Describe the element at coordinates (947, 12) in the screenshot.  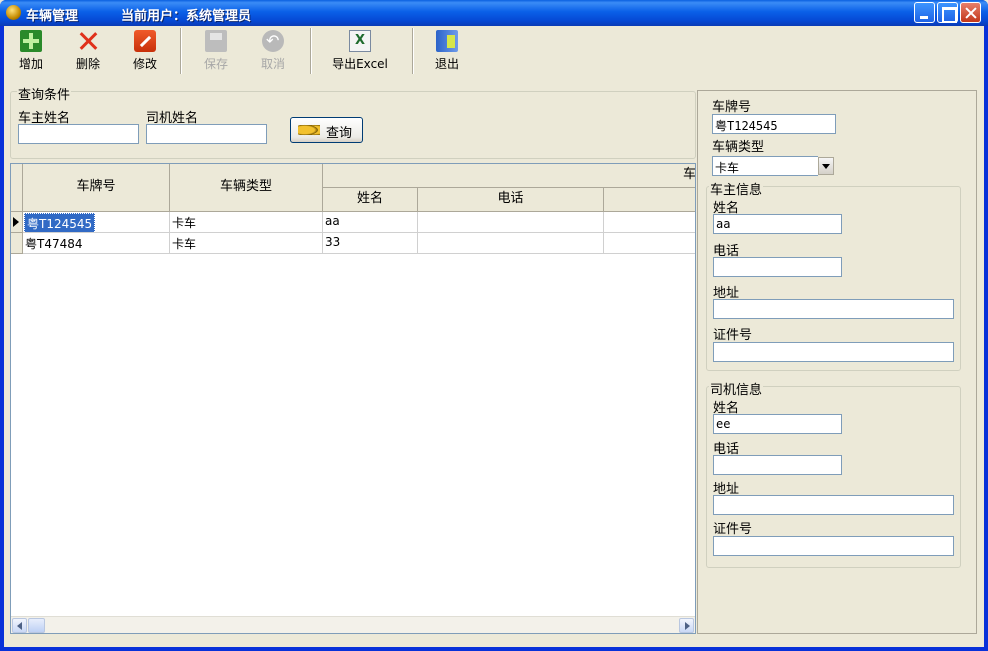
I see `maximize-button` at that location.